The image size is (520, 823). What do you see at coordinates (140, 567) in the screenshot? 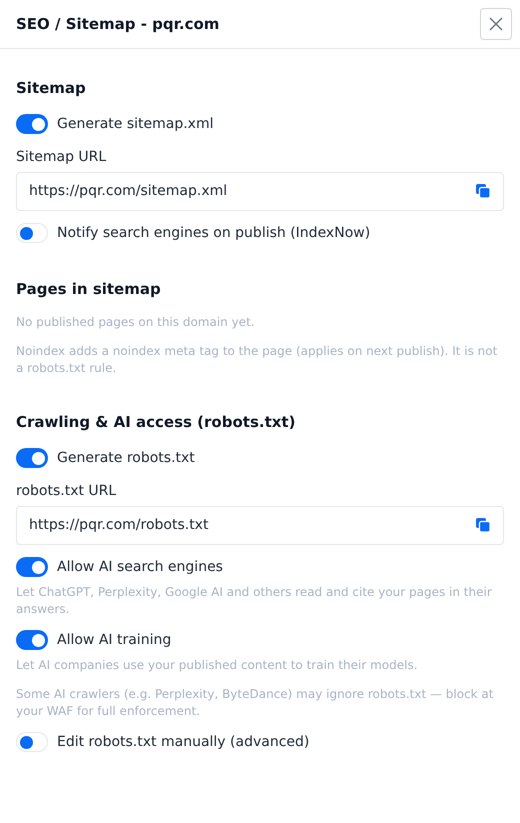
I see `toggle-label: Allow AI search engines` at bounding box center [140, 567].